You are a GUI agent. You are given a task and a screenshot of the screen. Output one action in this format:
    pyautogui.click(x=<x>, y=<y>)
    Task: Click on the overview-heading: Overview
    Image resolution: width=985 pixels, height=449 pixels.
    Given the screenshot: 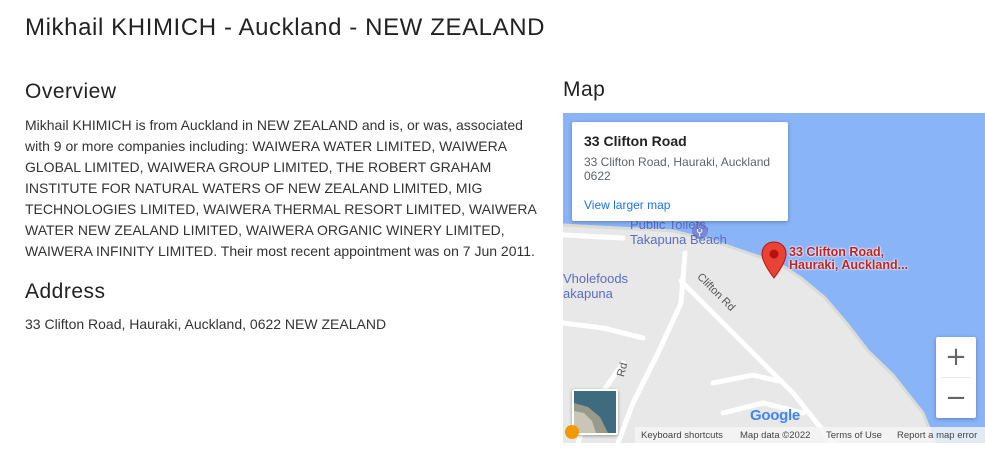 What is the action you would take?
    pyautogui.click(x=71, y=91)
    